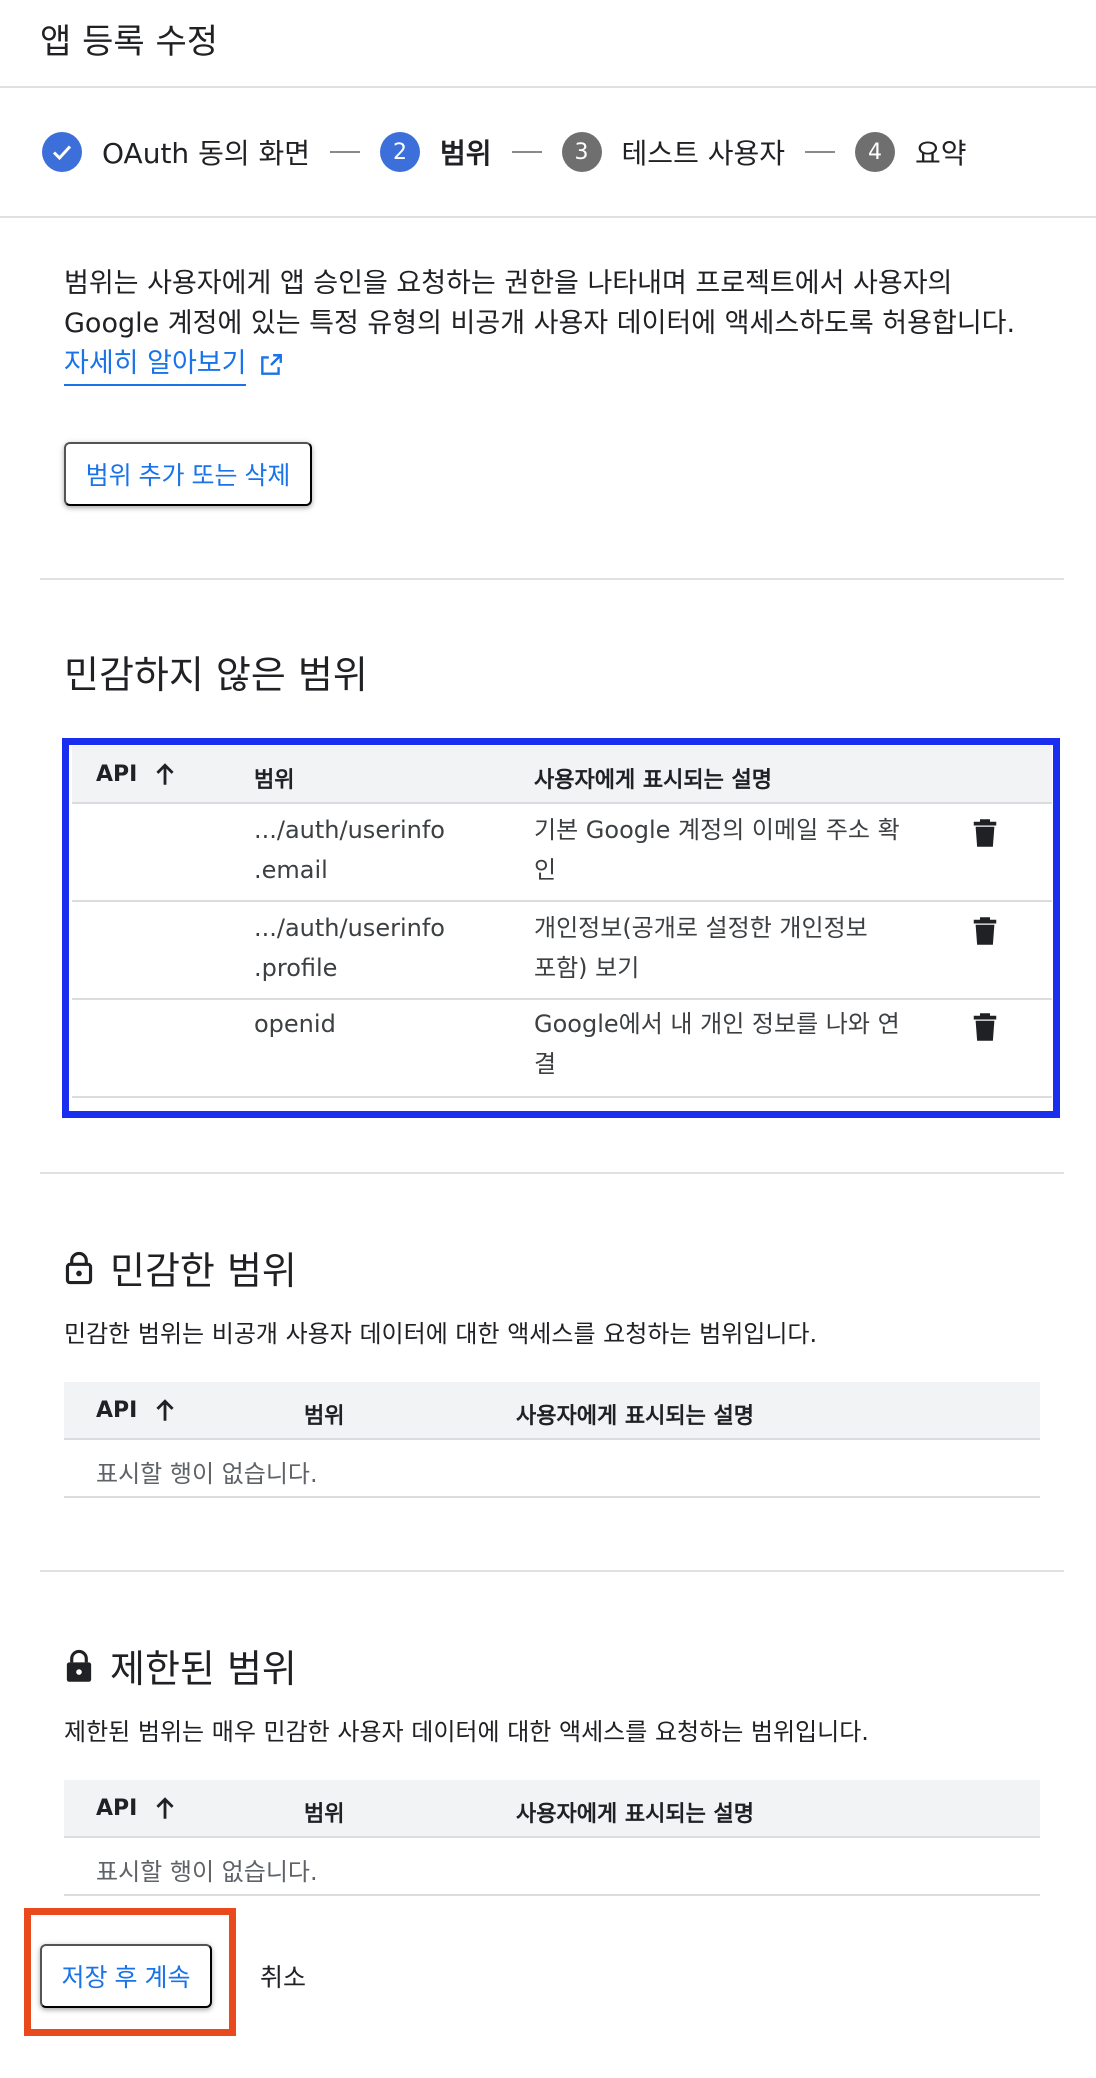  I want to click on restricted-table: API 범위 사용자에게 표시되는 설명 표시할 행이 없습니다., so click(552, 1838).